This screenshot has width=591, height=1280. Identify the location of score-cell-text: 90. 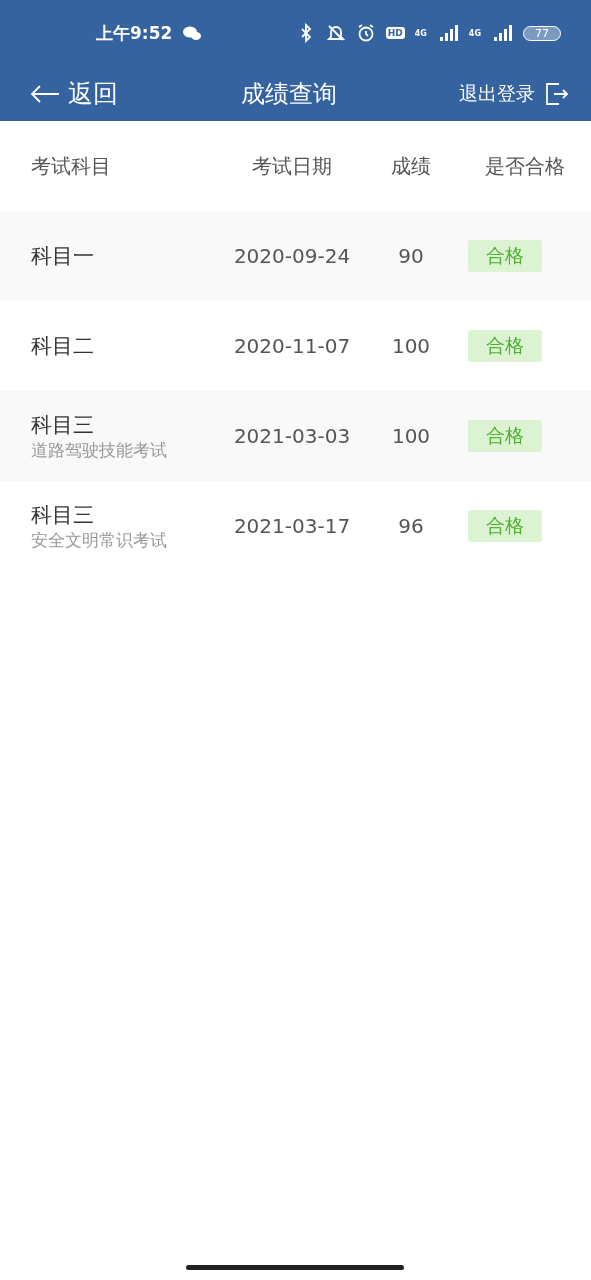
(411, 256).